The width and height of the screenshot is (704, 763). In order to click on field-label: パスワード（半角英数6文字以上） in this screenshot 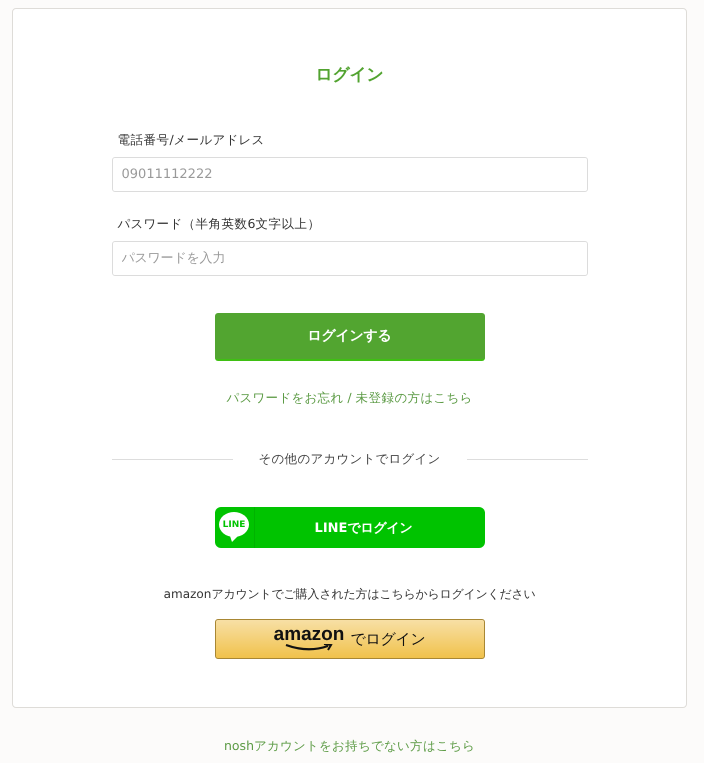, I will do `click(219, 224)`.